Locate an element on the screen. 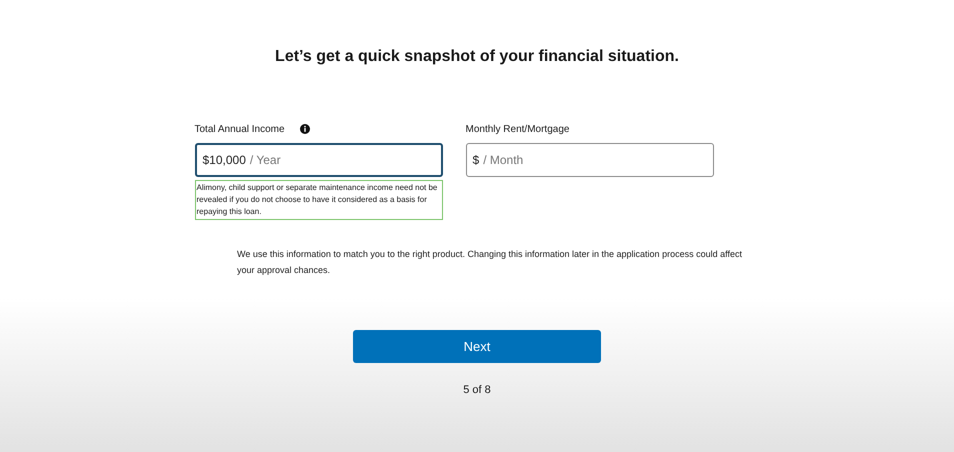  input-field: $ / Month is located at coordinates (590, 160).